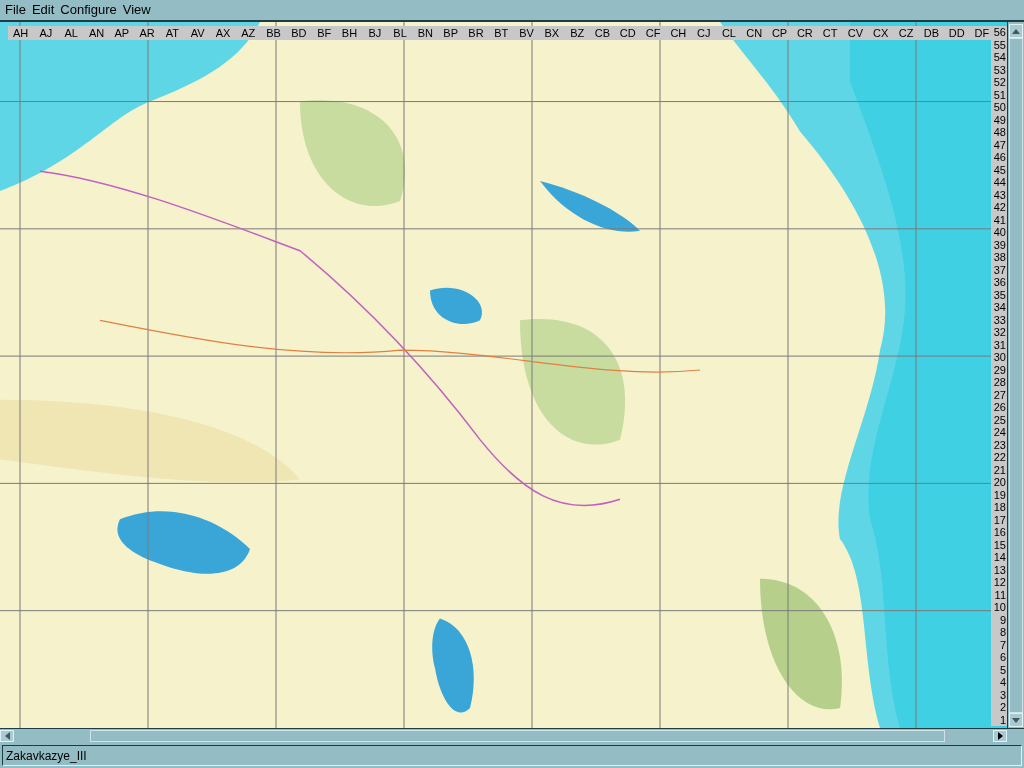 The height and width of the screenshot is (768, 1024). Describe the element at coordinates (1002, 669) in the screenshot. I see `row-label: 5` at that location.